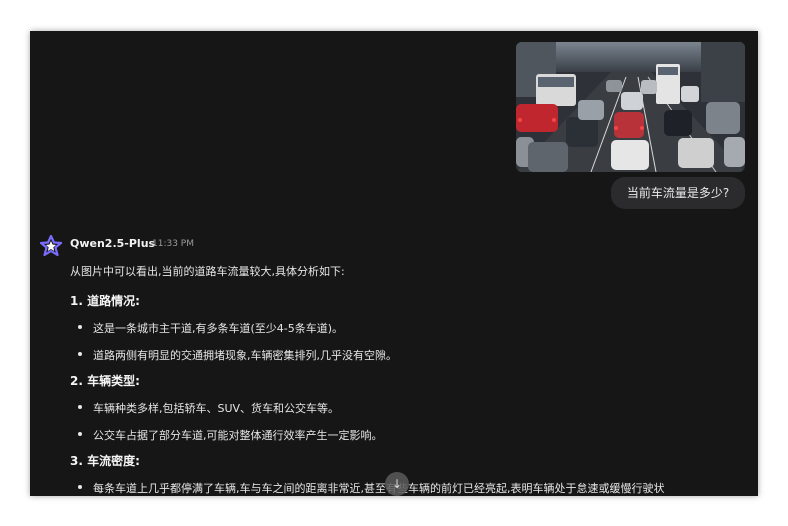  Describe the element at coordinates (51, 246) in the screenshot. I see `qwen-logo-icon` at that location.